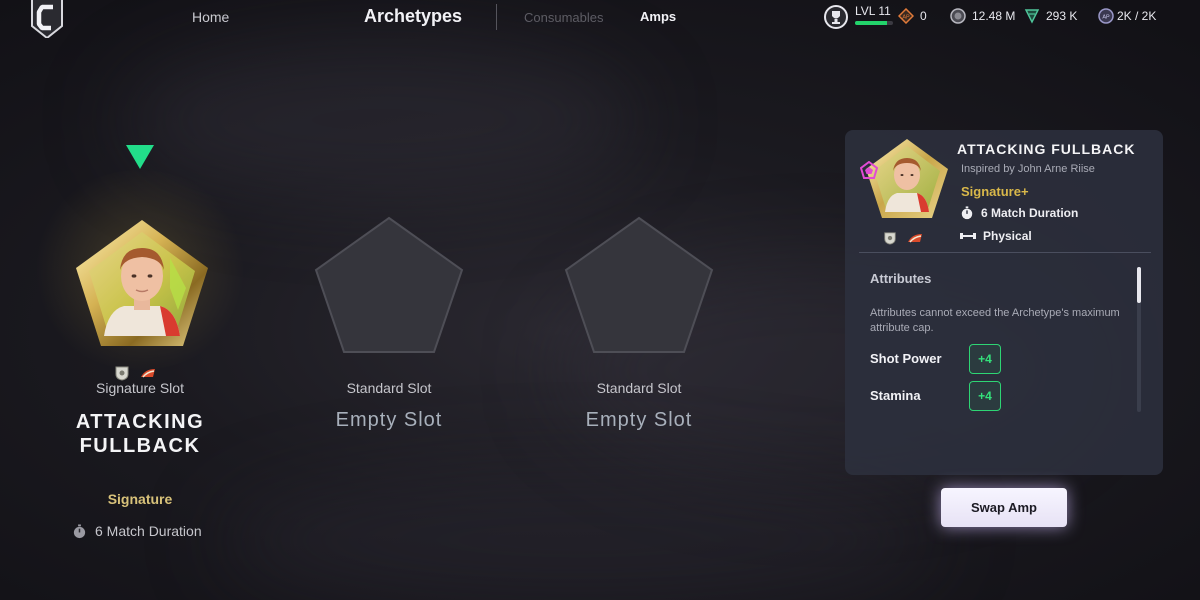 This screenshot has height=600, width=1200. What do you see at coordinates (564, 17) in the screenshot?
I see `tab-consumables: Consumables` at bounding box center [564, 17].